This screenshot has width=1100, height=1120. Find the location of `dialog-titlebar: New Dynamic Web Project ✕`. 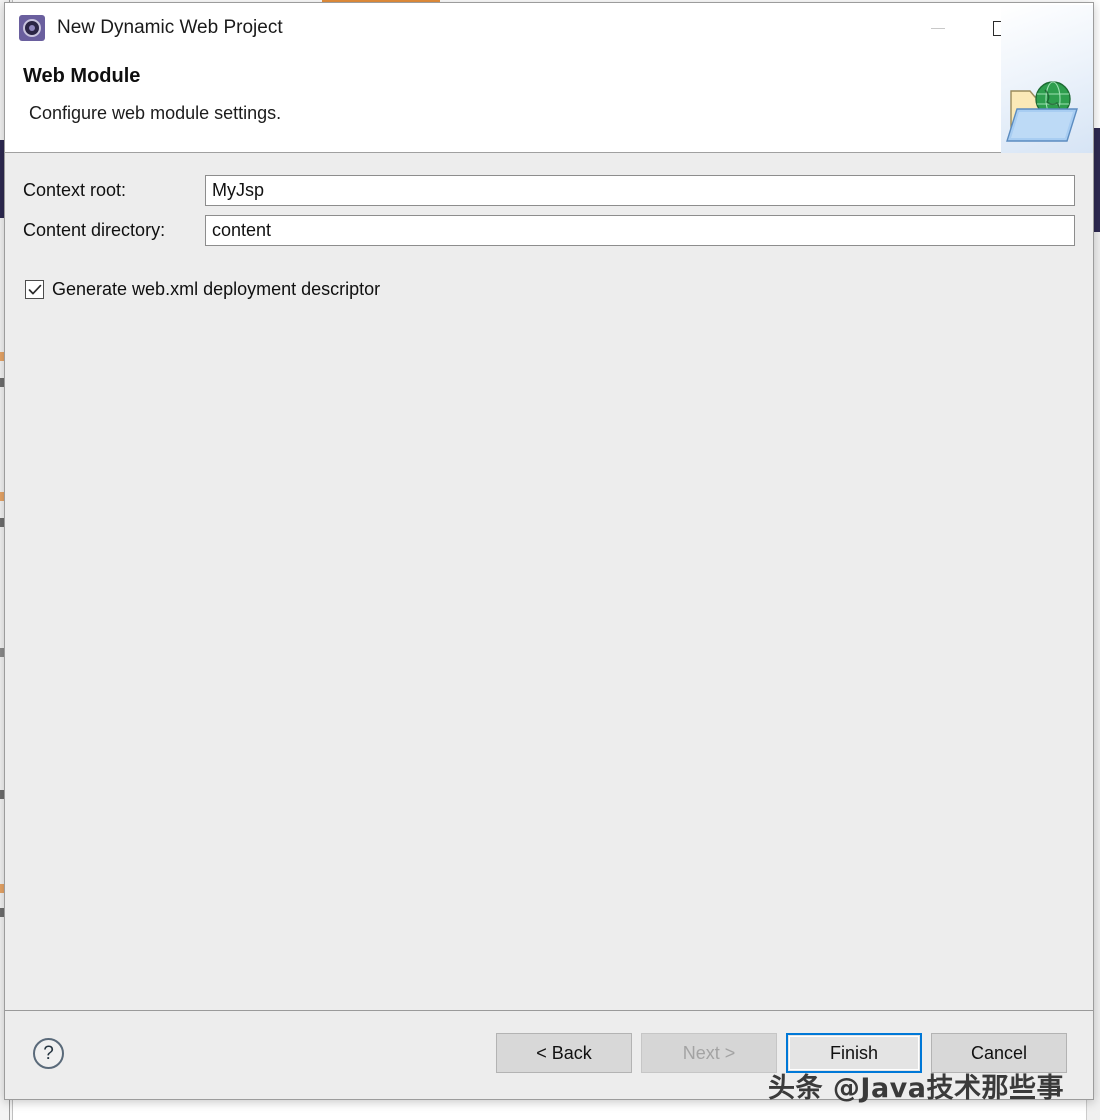

dialog-titlebar: New Dynamic Web Project ✕ is located at coordinates (549, 28).